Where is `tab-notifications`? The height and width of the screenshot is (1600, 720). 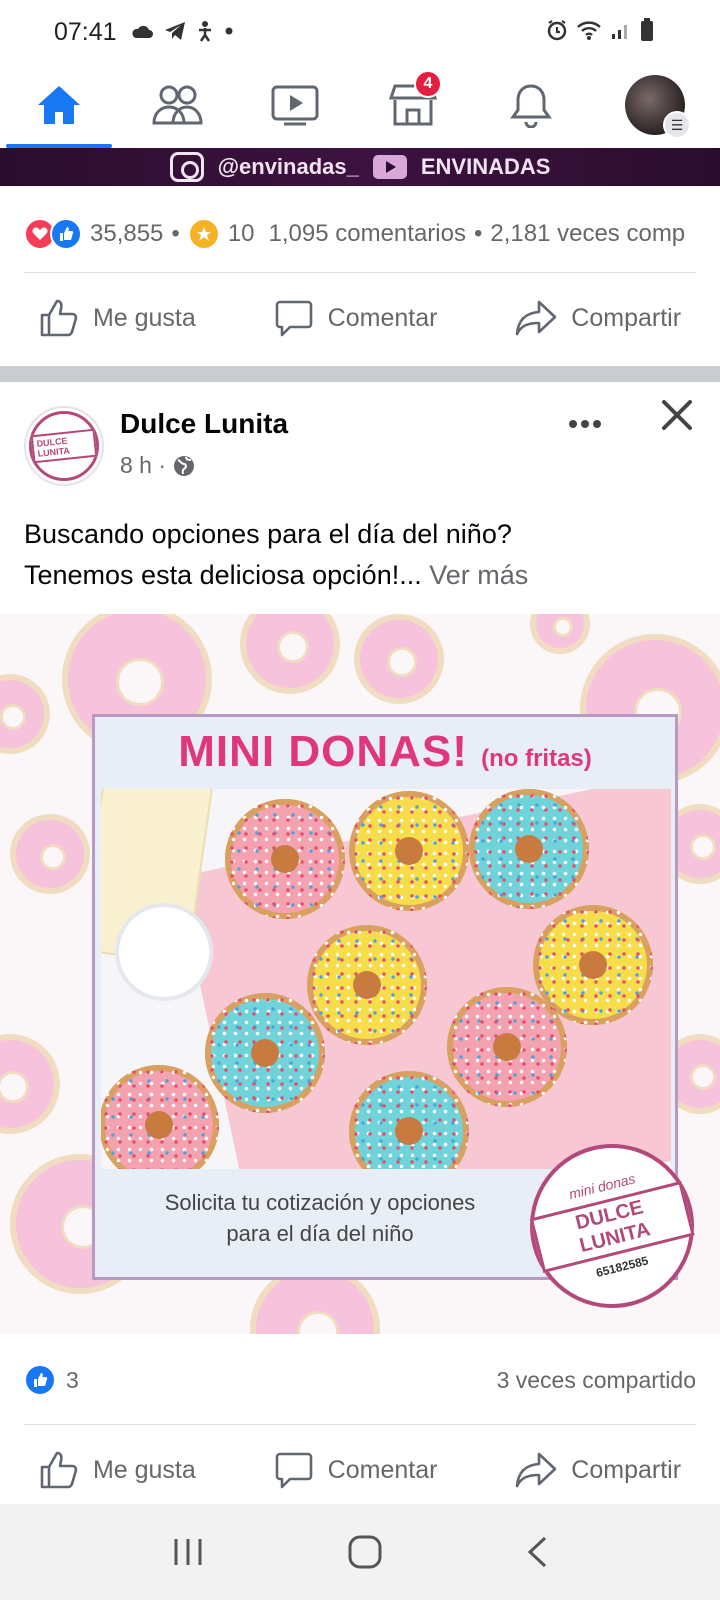 tab-notifications is located at coordinates (531, 105).